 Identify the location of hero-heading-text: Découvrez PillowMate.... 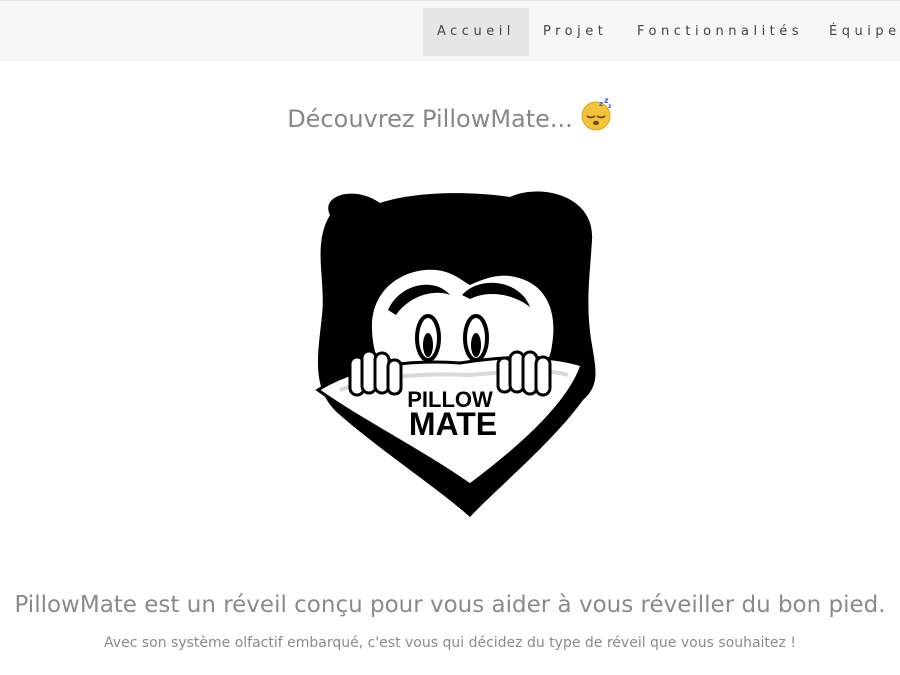
(430, 119).